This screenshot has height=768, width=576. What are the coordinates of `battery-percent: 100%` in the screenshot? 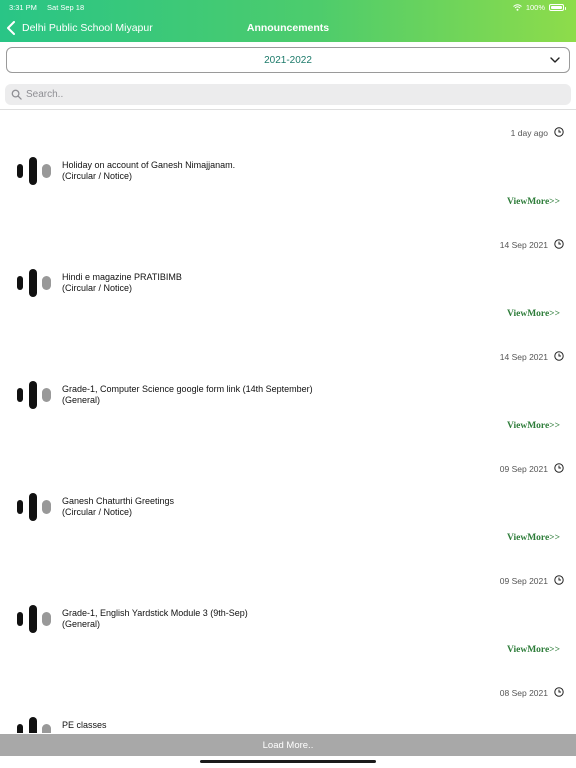 It's located at (535, 7).